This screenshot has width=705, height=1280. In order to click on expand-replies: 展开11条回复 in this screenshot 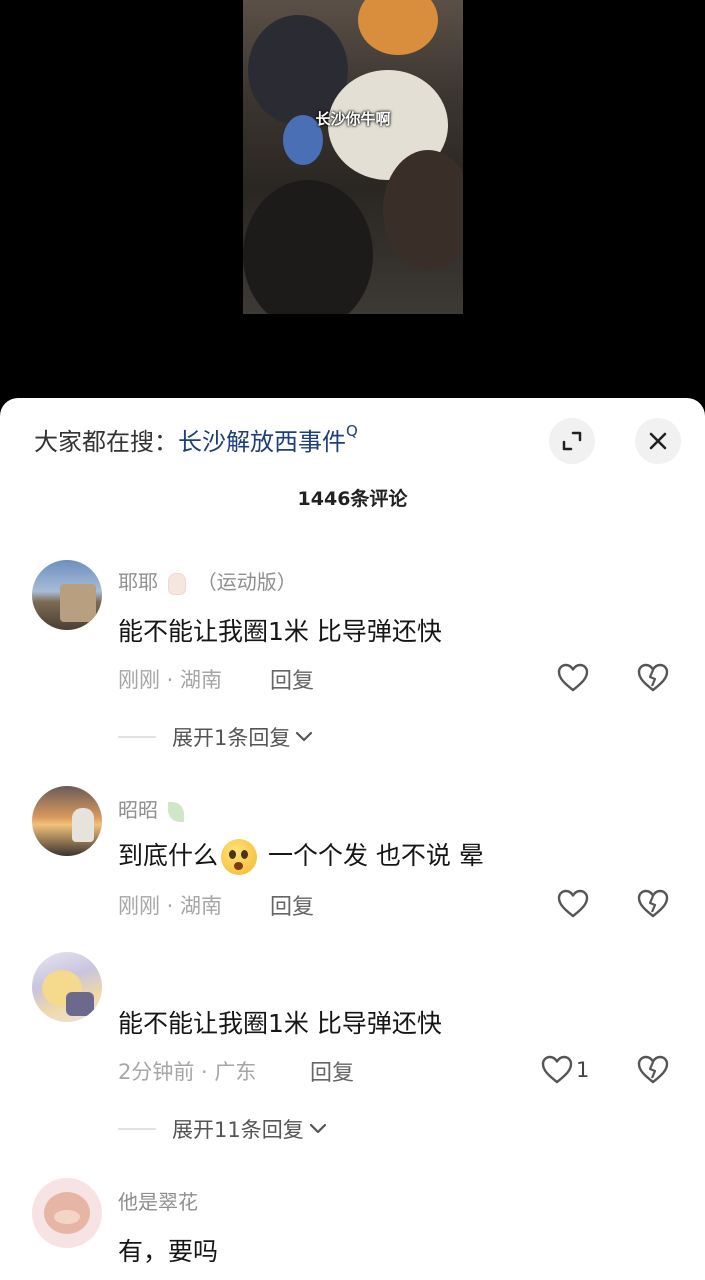, I will do `click(223, 1129)`.